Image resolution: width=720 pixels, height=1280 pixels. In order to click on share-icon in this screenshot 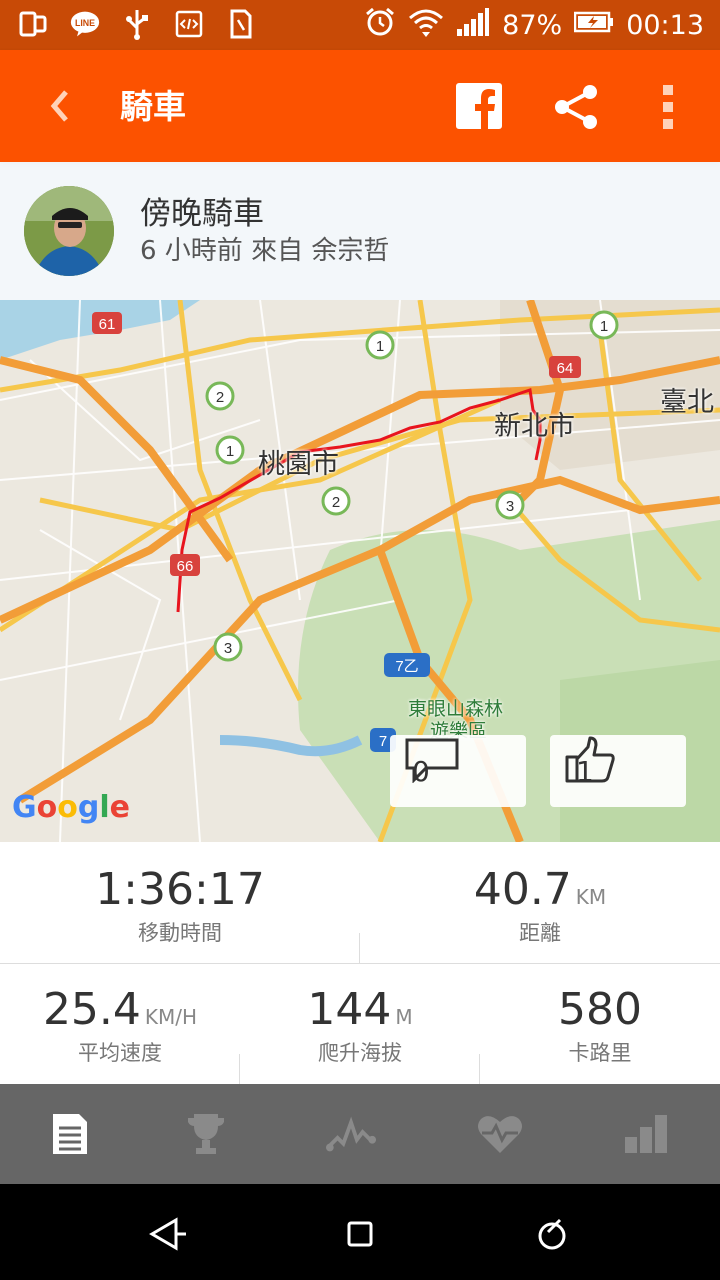, I will do `click(576, 107)`.